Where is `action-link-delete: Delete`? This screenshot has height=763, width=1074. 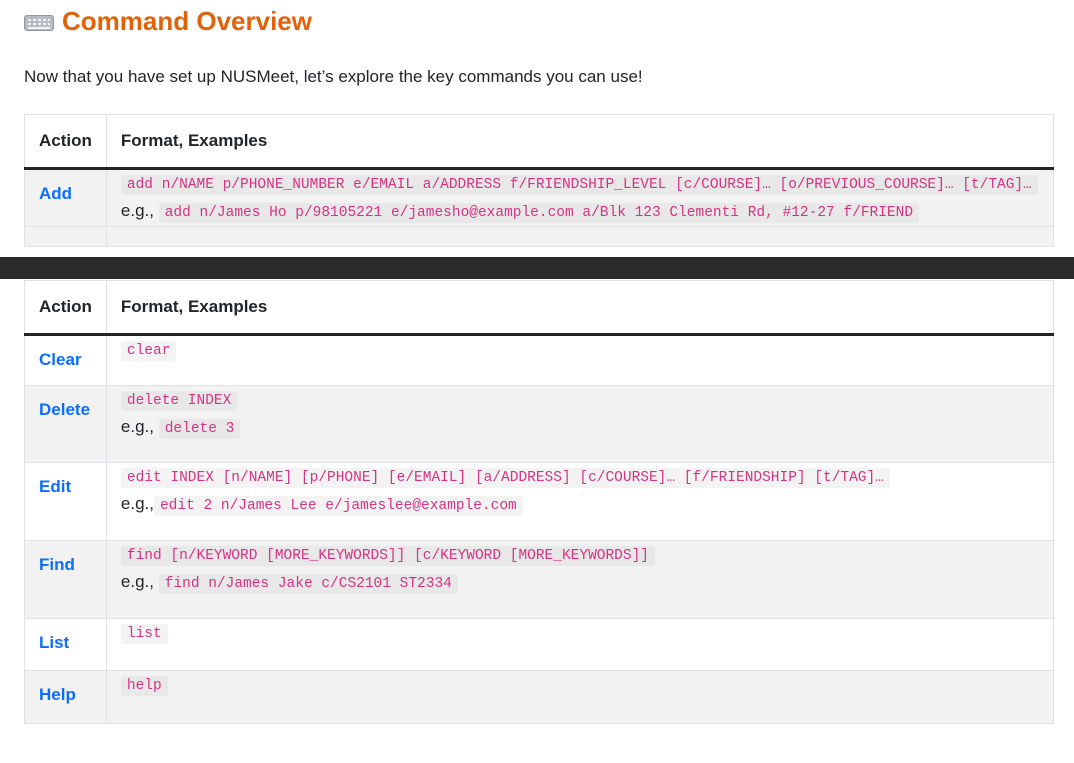
action-link-delete: Delete is located at coordinates (65, 403).